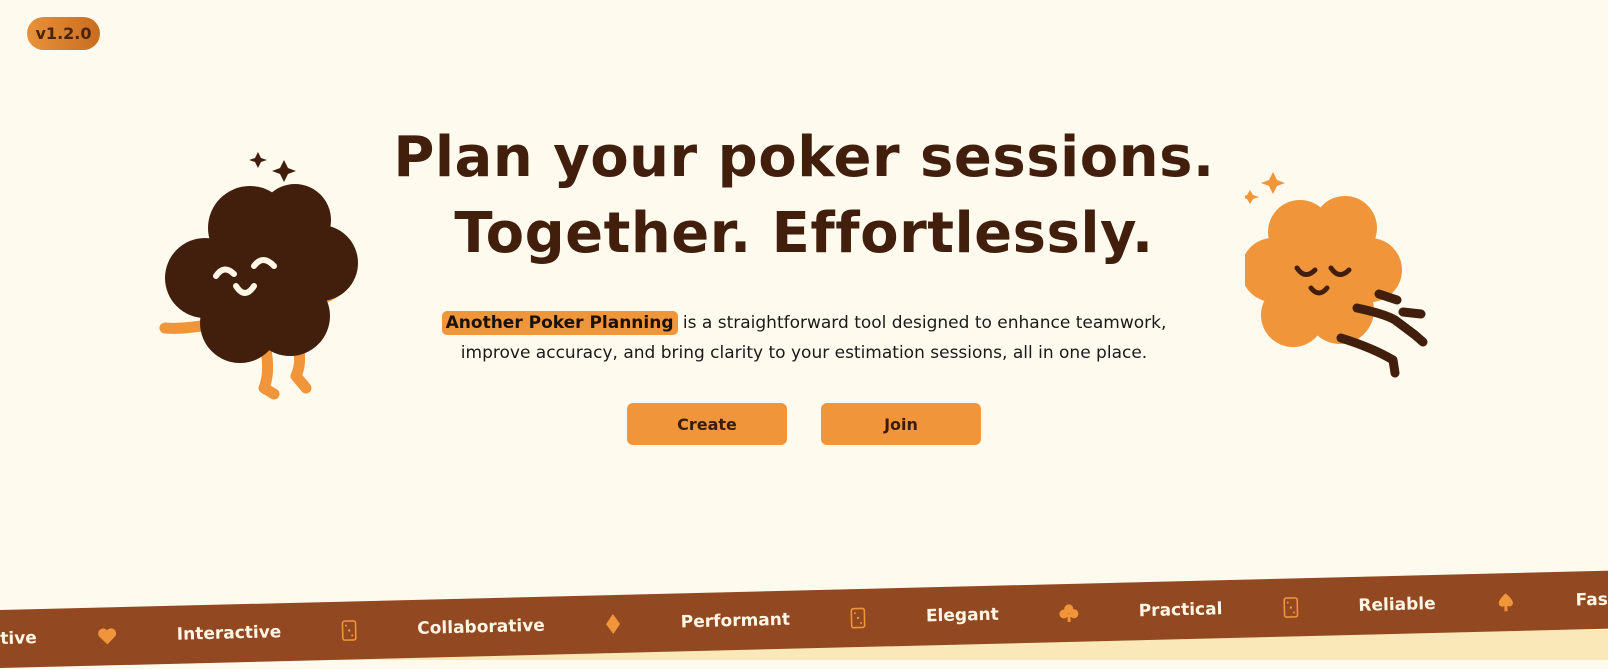  Describe the element at coordinates (735, 621) in the screenshot. I see `ticker-word: Performant` at that location.